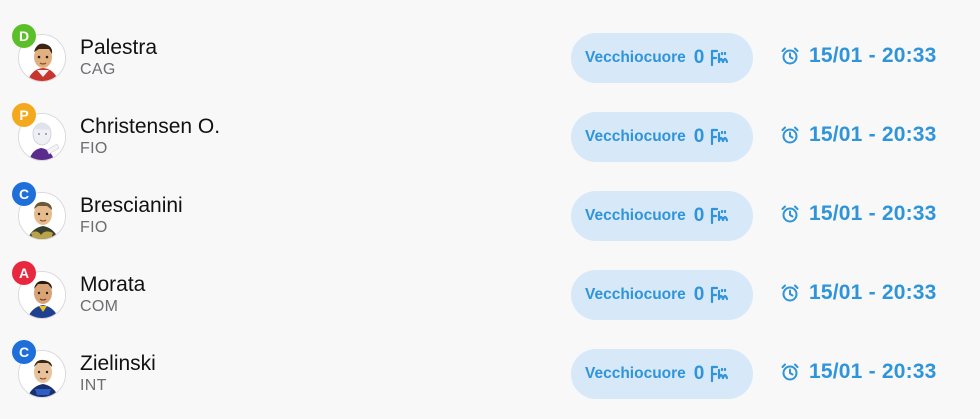 The width and height of the screenshot is (980, 419). What do you see at coordinates (93, 385) in the screenshot?
I see `team-code: INT` at bounding box center [93, 385].